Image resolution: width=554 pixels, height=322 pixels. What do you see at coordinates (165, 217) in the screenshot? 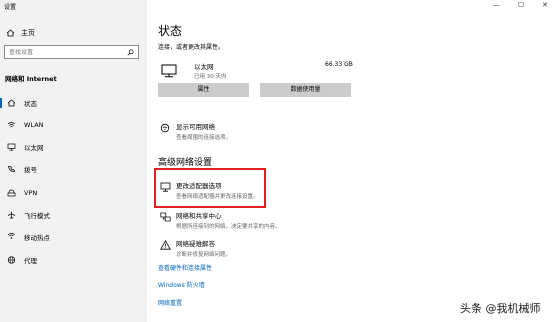
I see `sharing-center-icon` at bounding box center [165, 217].